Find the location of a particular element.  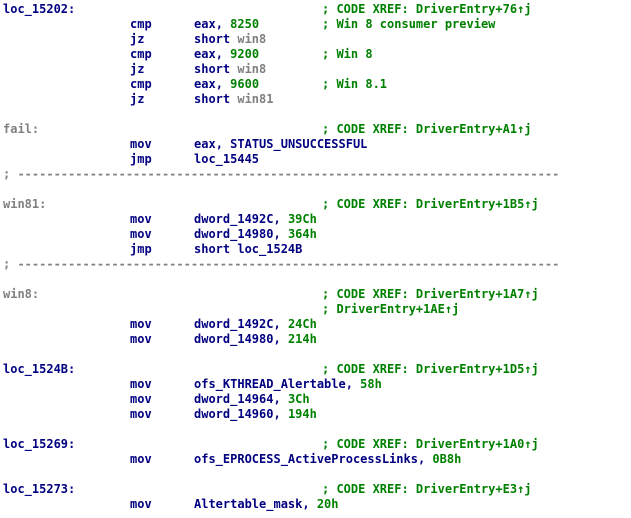

operand-num: 20h is located at coordinates (327, 504).